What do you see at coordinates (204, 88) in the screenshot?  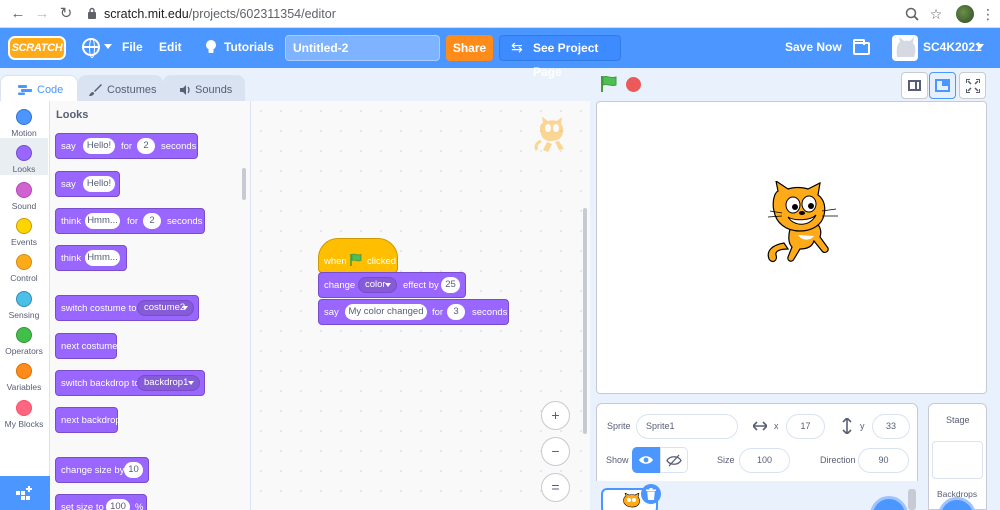 I see `tab-sounds: Sounds` at bounding box center [204, 88].